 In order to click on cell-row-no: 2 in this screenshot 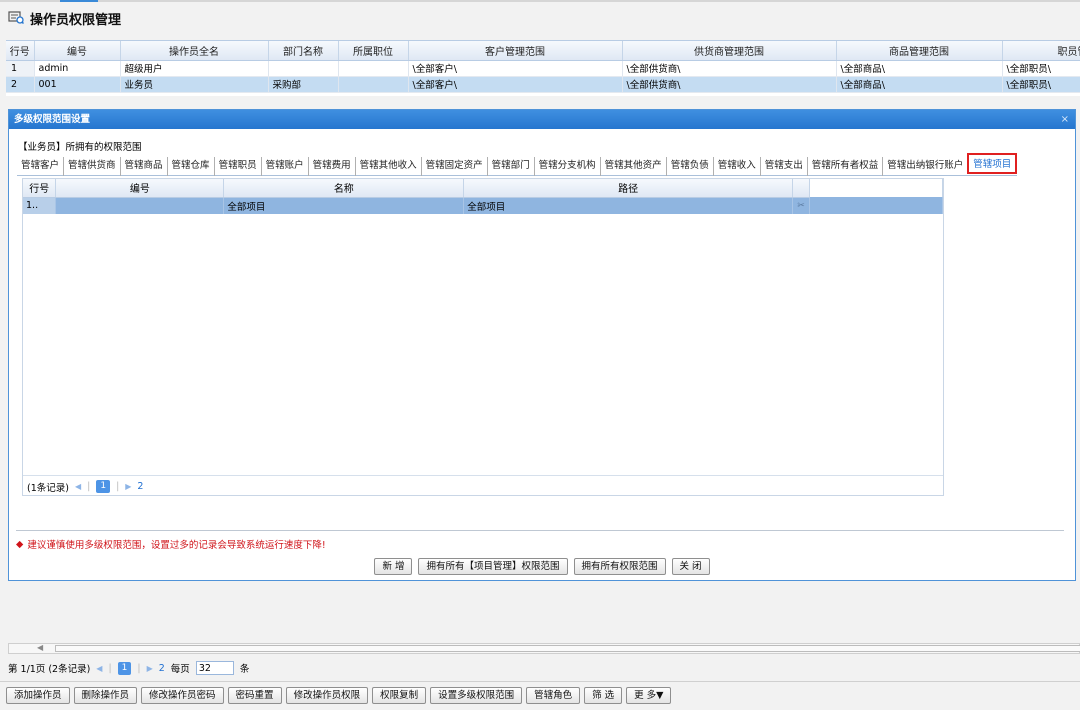, I will do `click(20, 84)`.